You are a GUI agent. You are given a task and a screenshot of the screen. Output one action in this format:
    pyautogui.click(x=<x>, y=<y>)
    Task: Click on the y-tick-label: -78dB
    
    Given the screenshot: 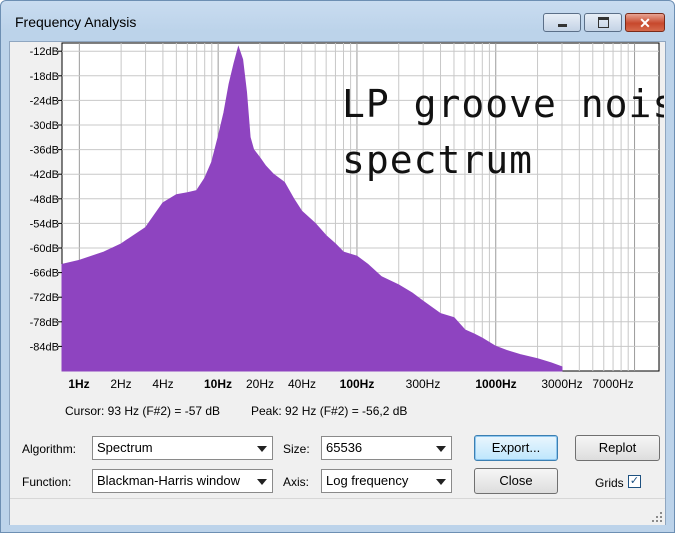 What is the action you would take?
    pyautogui.click(x=44, y=323)
    